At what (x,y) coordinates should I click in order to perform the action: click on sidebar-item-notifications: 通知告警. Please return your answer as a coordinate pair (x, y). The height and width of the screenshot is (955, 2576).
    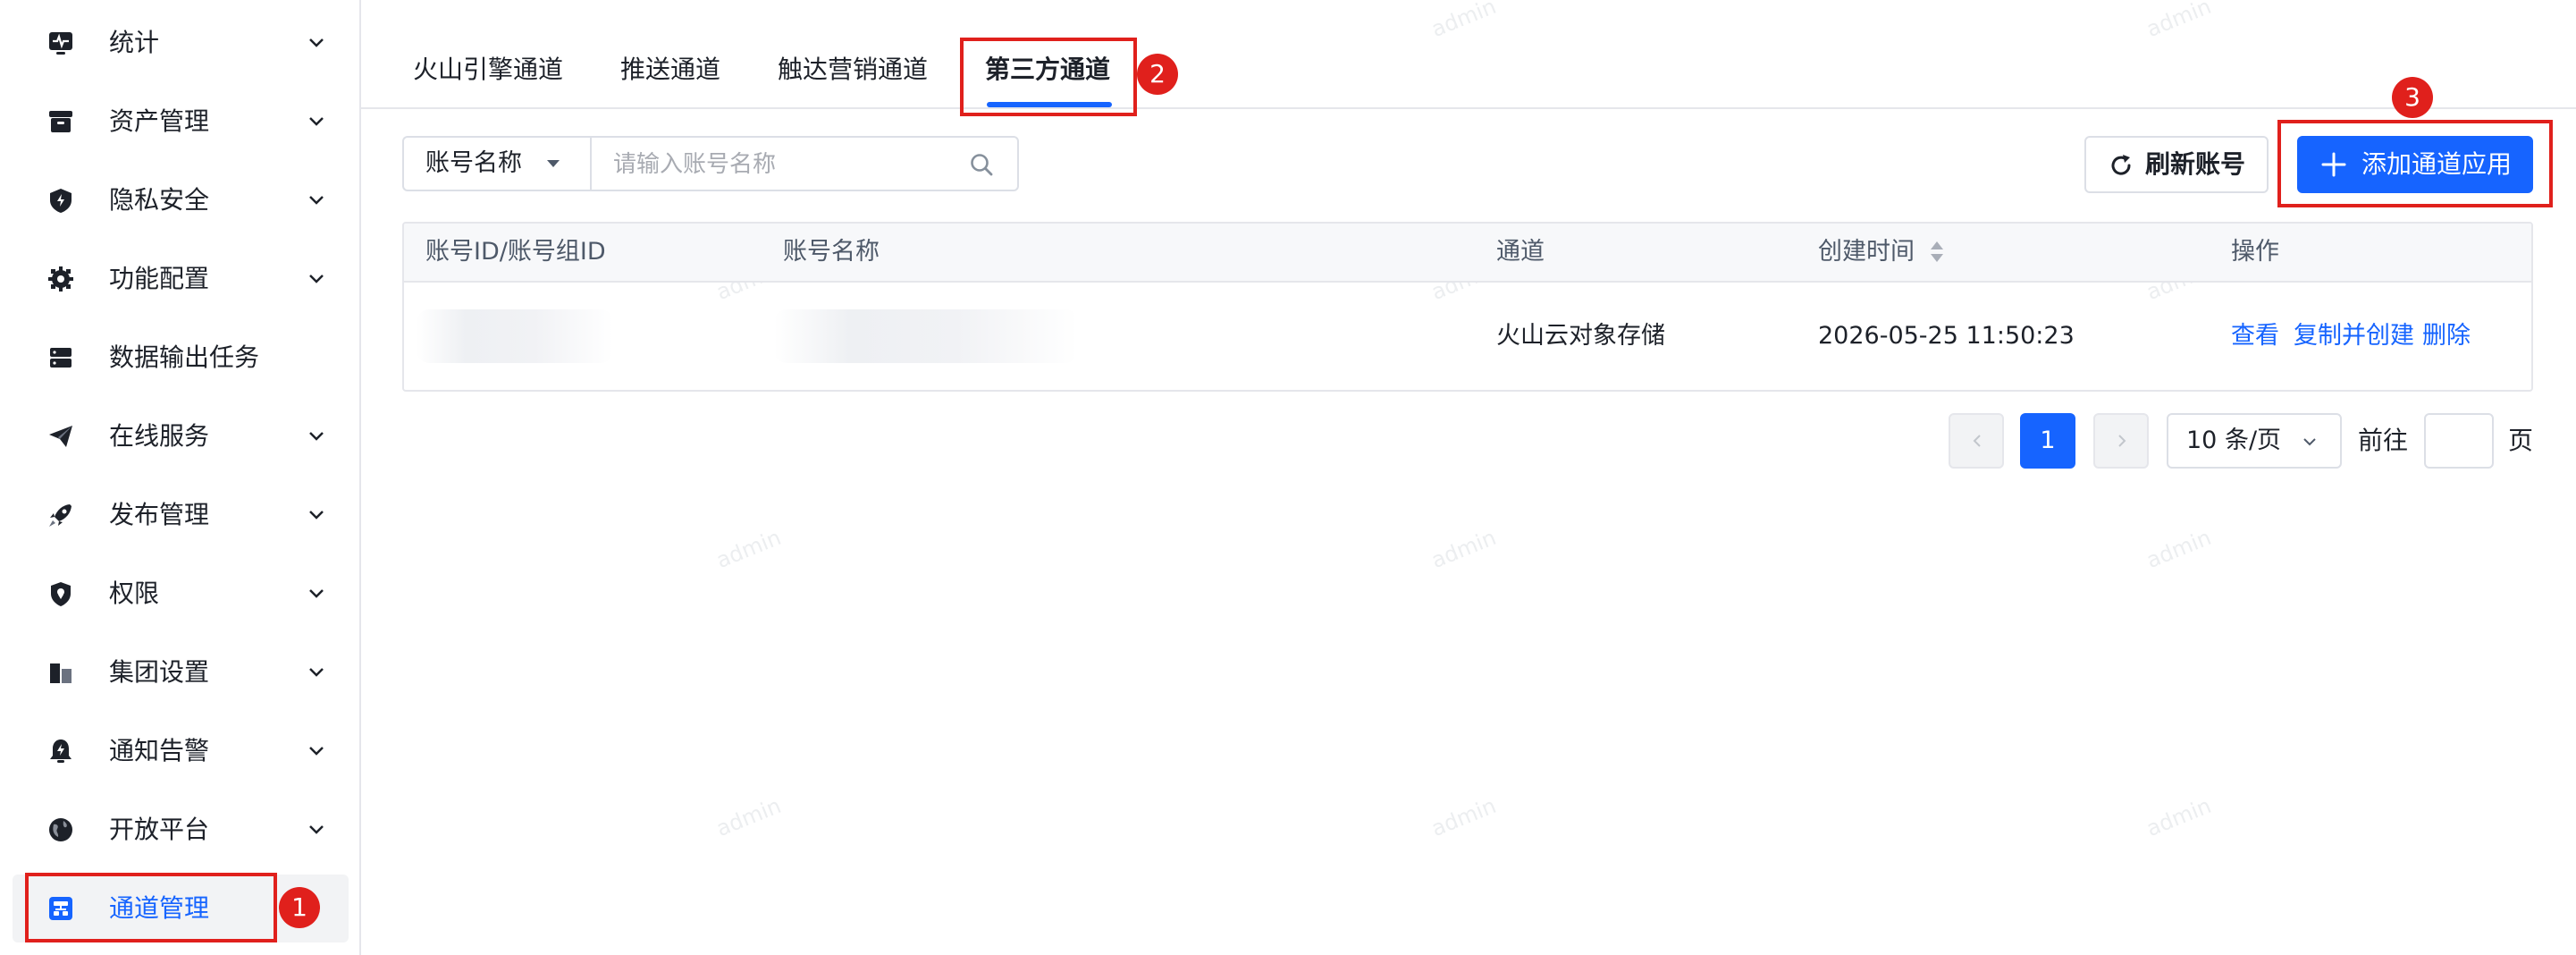
    Looking at the image, I should click on (181, 751).